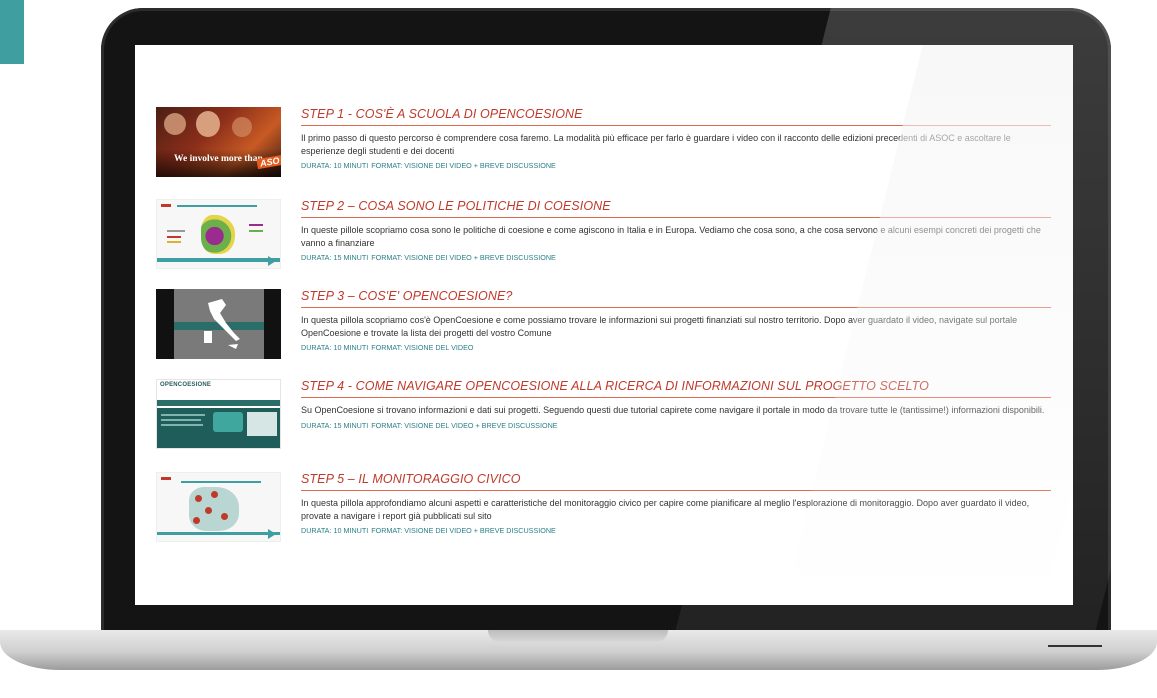  I want to click on step-3-duration: DURATA: 10 MINUTI, so click(335, 347).